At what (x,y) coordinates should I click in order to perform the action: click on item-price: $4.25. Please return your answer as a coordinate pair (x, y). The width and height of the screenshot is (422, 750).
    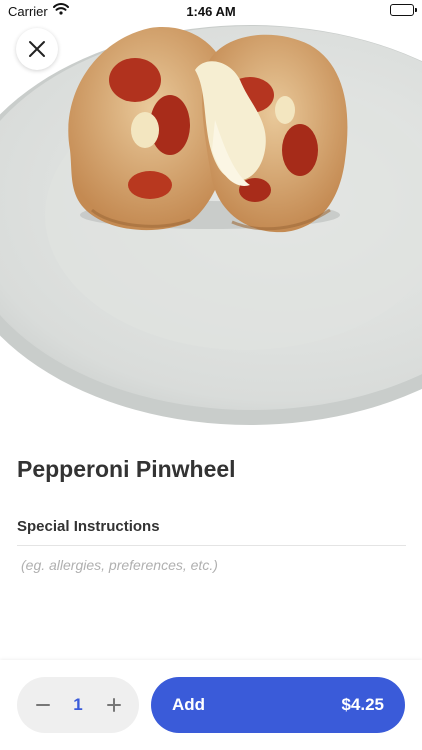
    Looking at the image, I should click on (362, 704).